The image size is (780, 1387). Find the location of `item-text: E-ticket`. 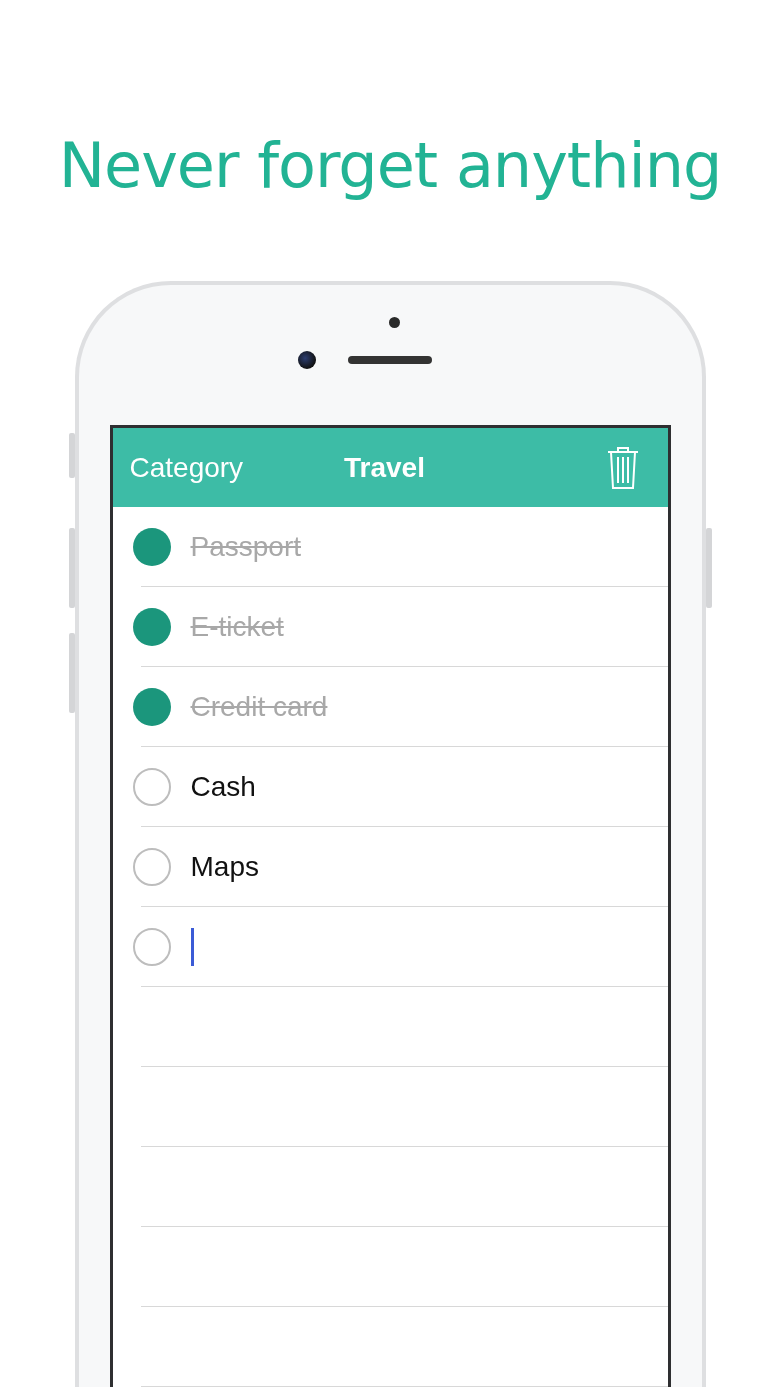

item-text: E-ticket is located at coordinates (237, 627).